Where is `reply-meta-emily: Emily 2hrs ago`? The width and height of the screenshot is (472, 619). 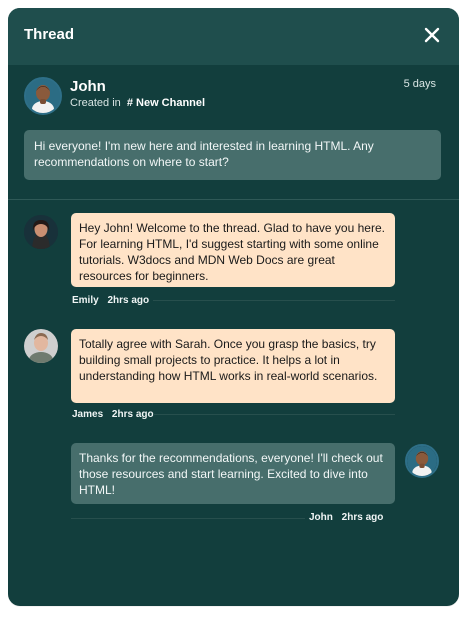 reply-meta-emily: Emily 2hrs ago is located at coordinates (110, 300).